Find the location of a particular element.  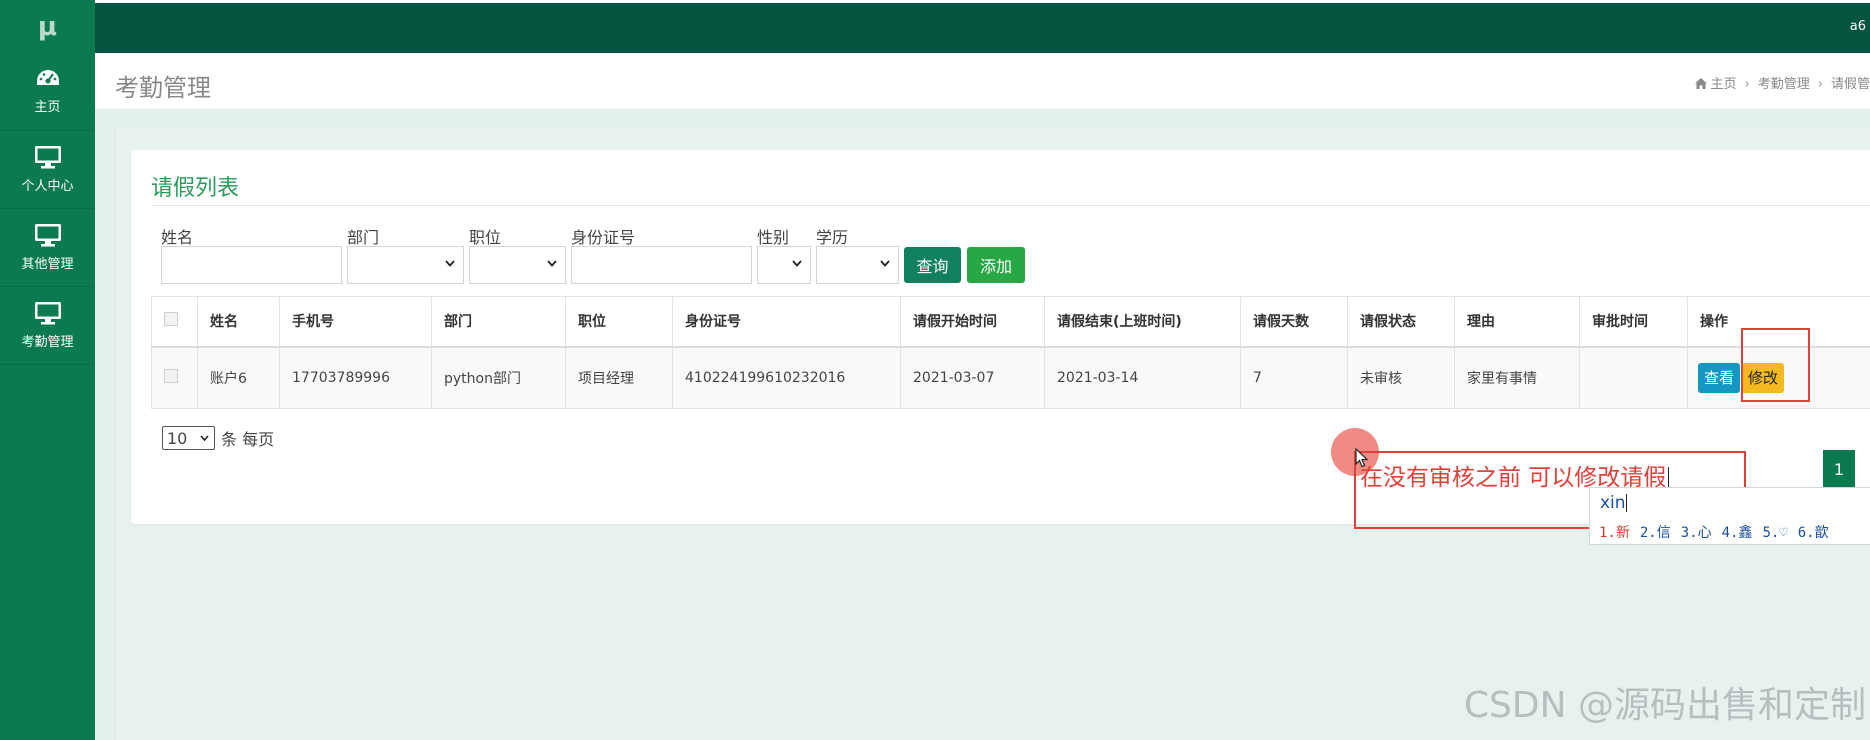

cell-leave-days: 7 is located at coordinates (1294, 377).